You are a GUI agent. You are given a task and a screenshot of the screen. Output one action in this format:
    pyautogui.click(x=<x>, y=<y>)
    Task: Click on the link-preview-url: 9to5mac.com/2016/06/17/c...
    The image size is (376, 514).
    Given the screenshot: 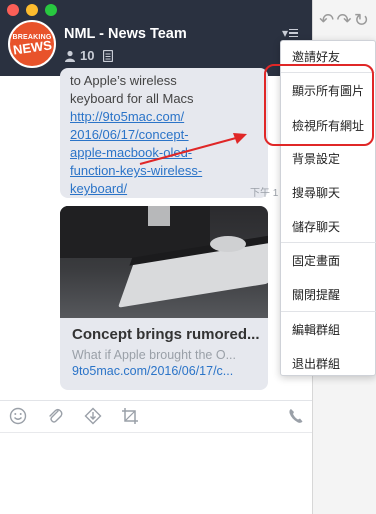 What is the action you would take?
    pyautogui.click(x=152, y=371)
    